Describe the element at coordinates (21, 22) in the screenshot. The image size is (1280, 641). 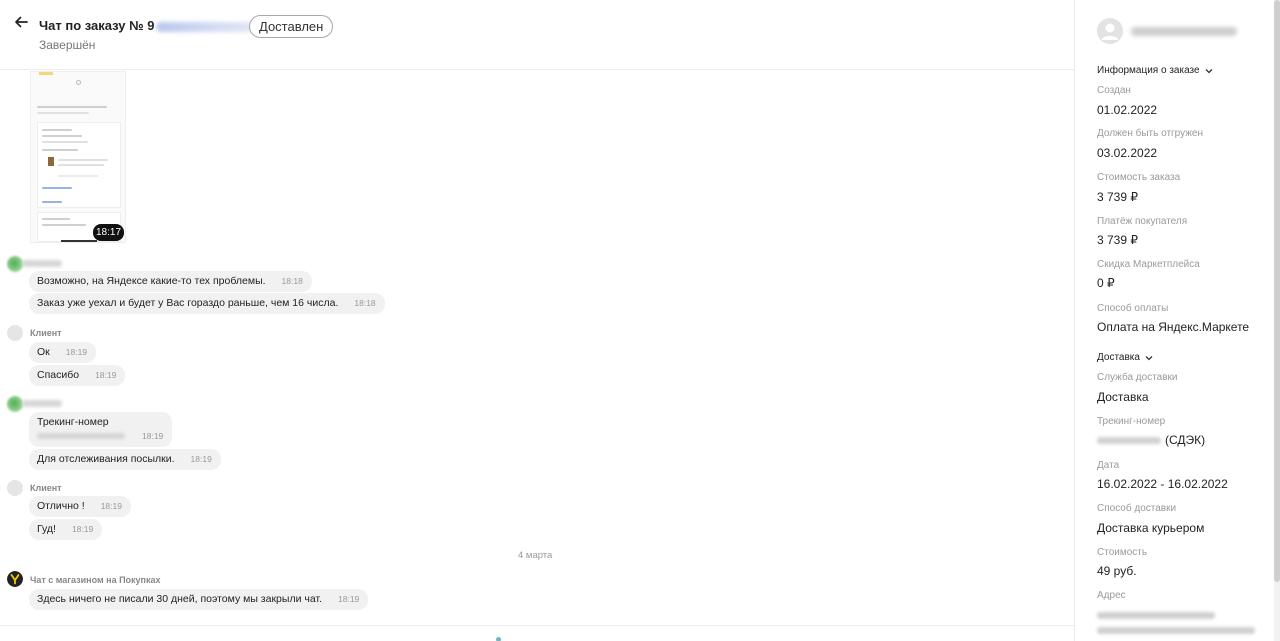
I see `back-arrow-icon` at that location.